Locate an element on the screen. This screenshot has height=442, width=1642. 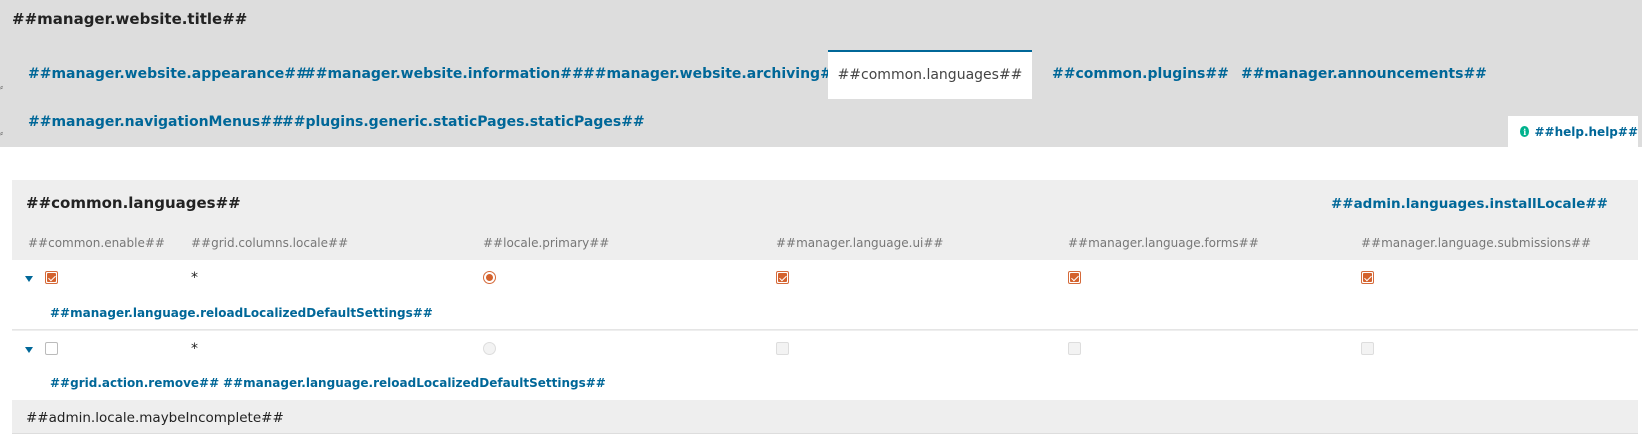
column-header-primary: ##locale.primary## is located at coordinates (546, 243).